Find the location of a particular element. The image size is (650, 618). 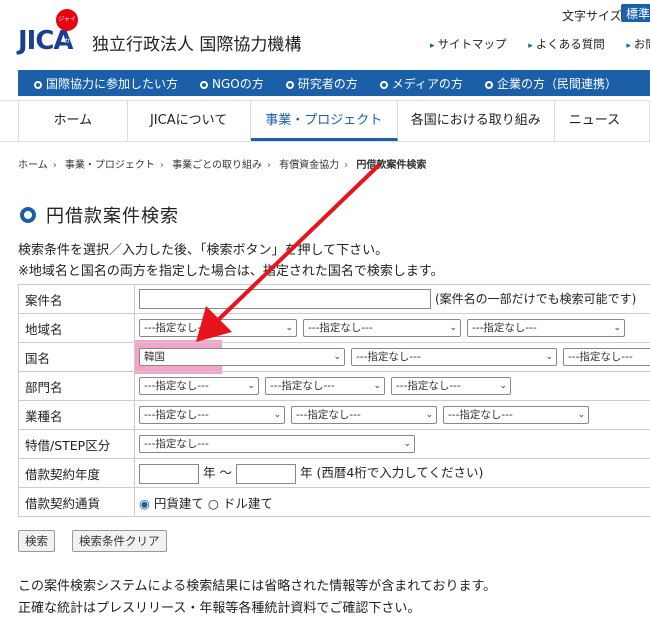

utility-links: ▸サイトマップ ▸よくある質問 ▸お問合せ is located at coordinates (540, 44).